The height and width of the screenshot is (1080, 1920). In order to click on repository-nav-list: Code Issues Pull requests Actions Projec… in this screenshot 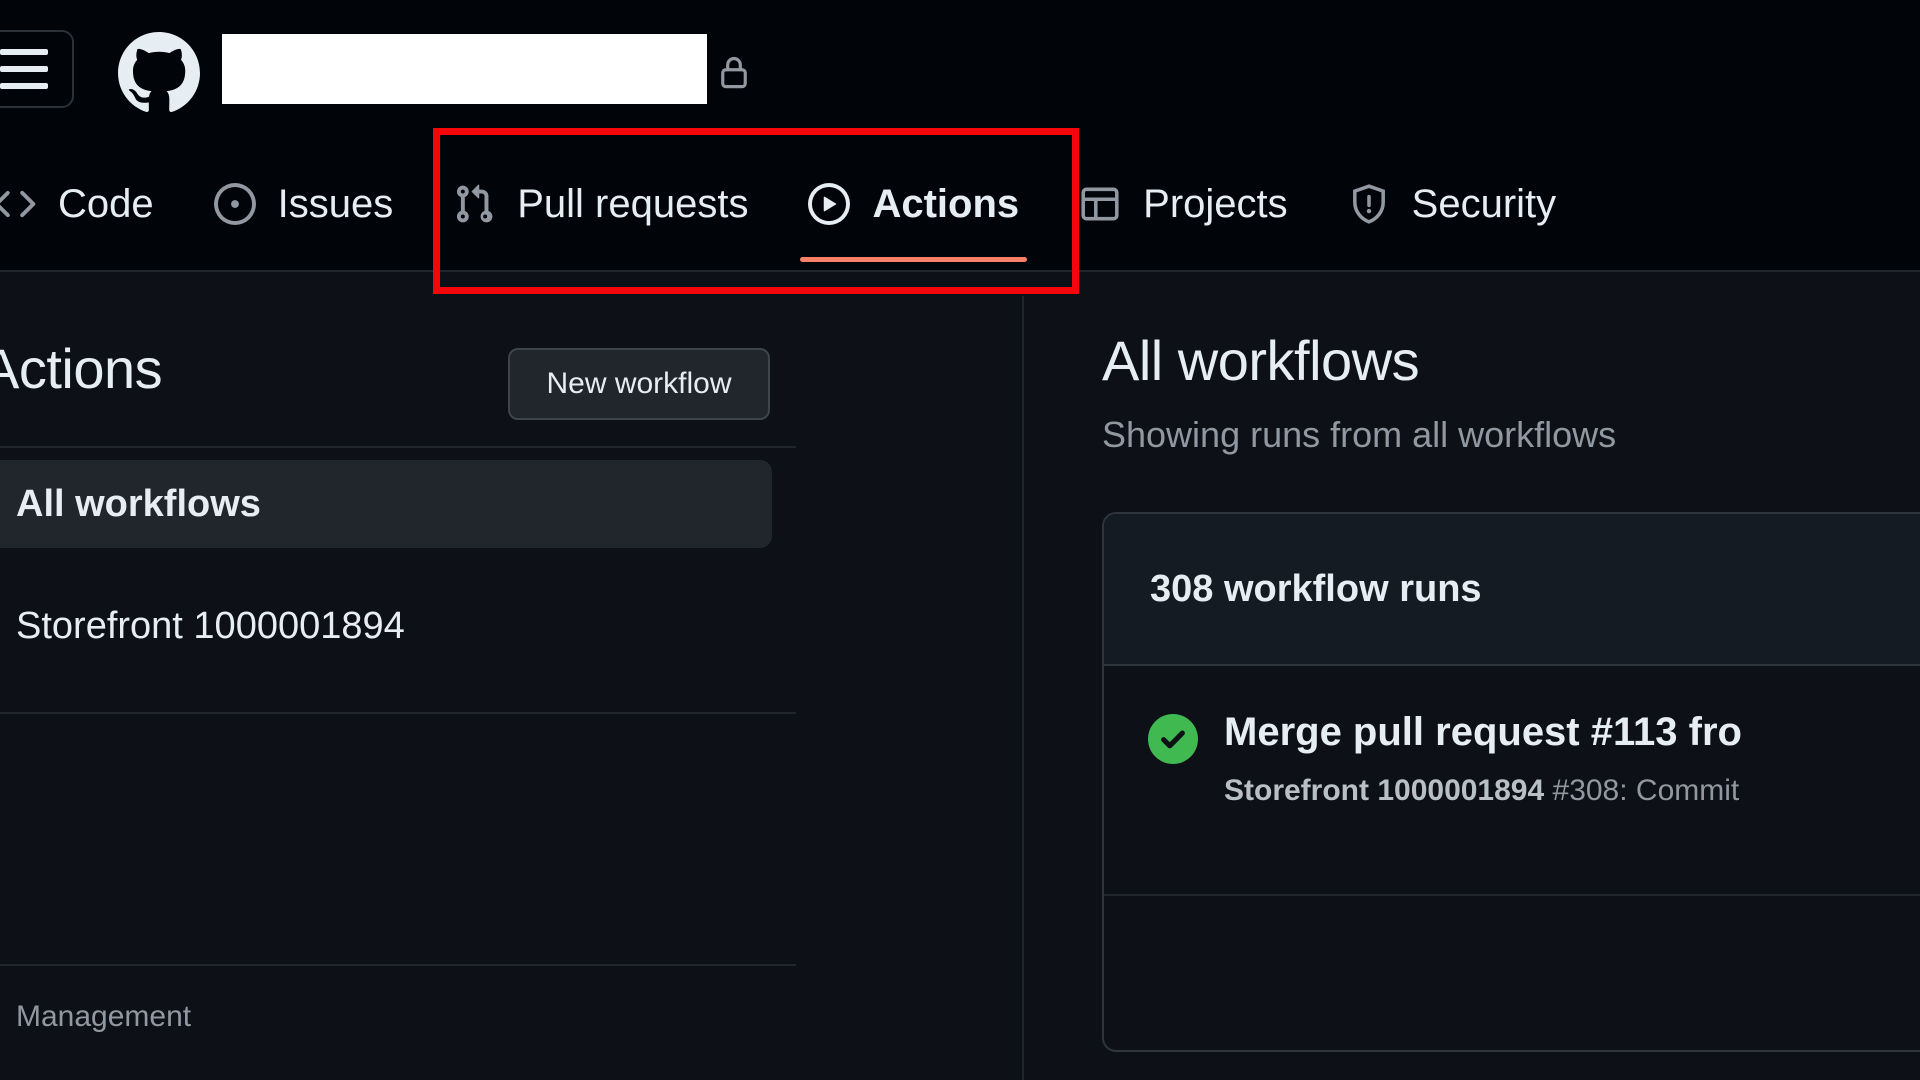, I will do `click(793, 203)`.